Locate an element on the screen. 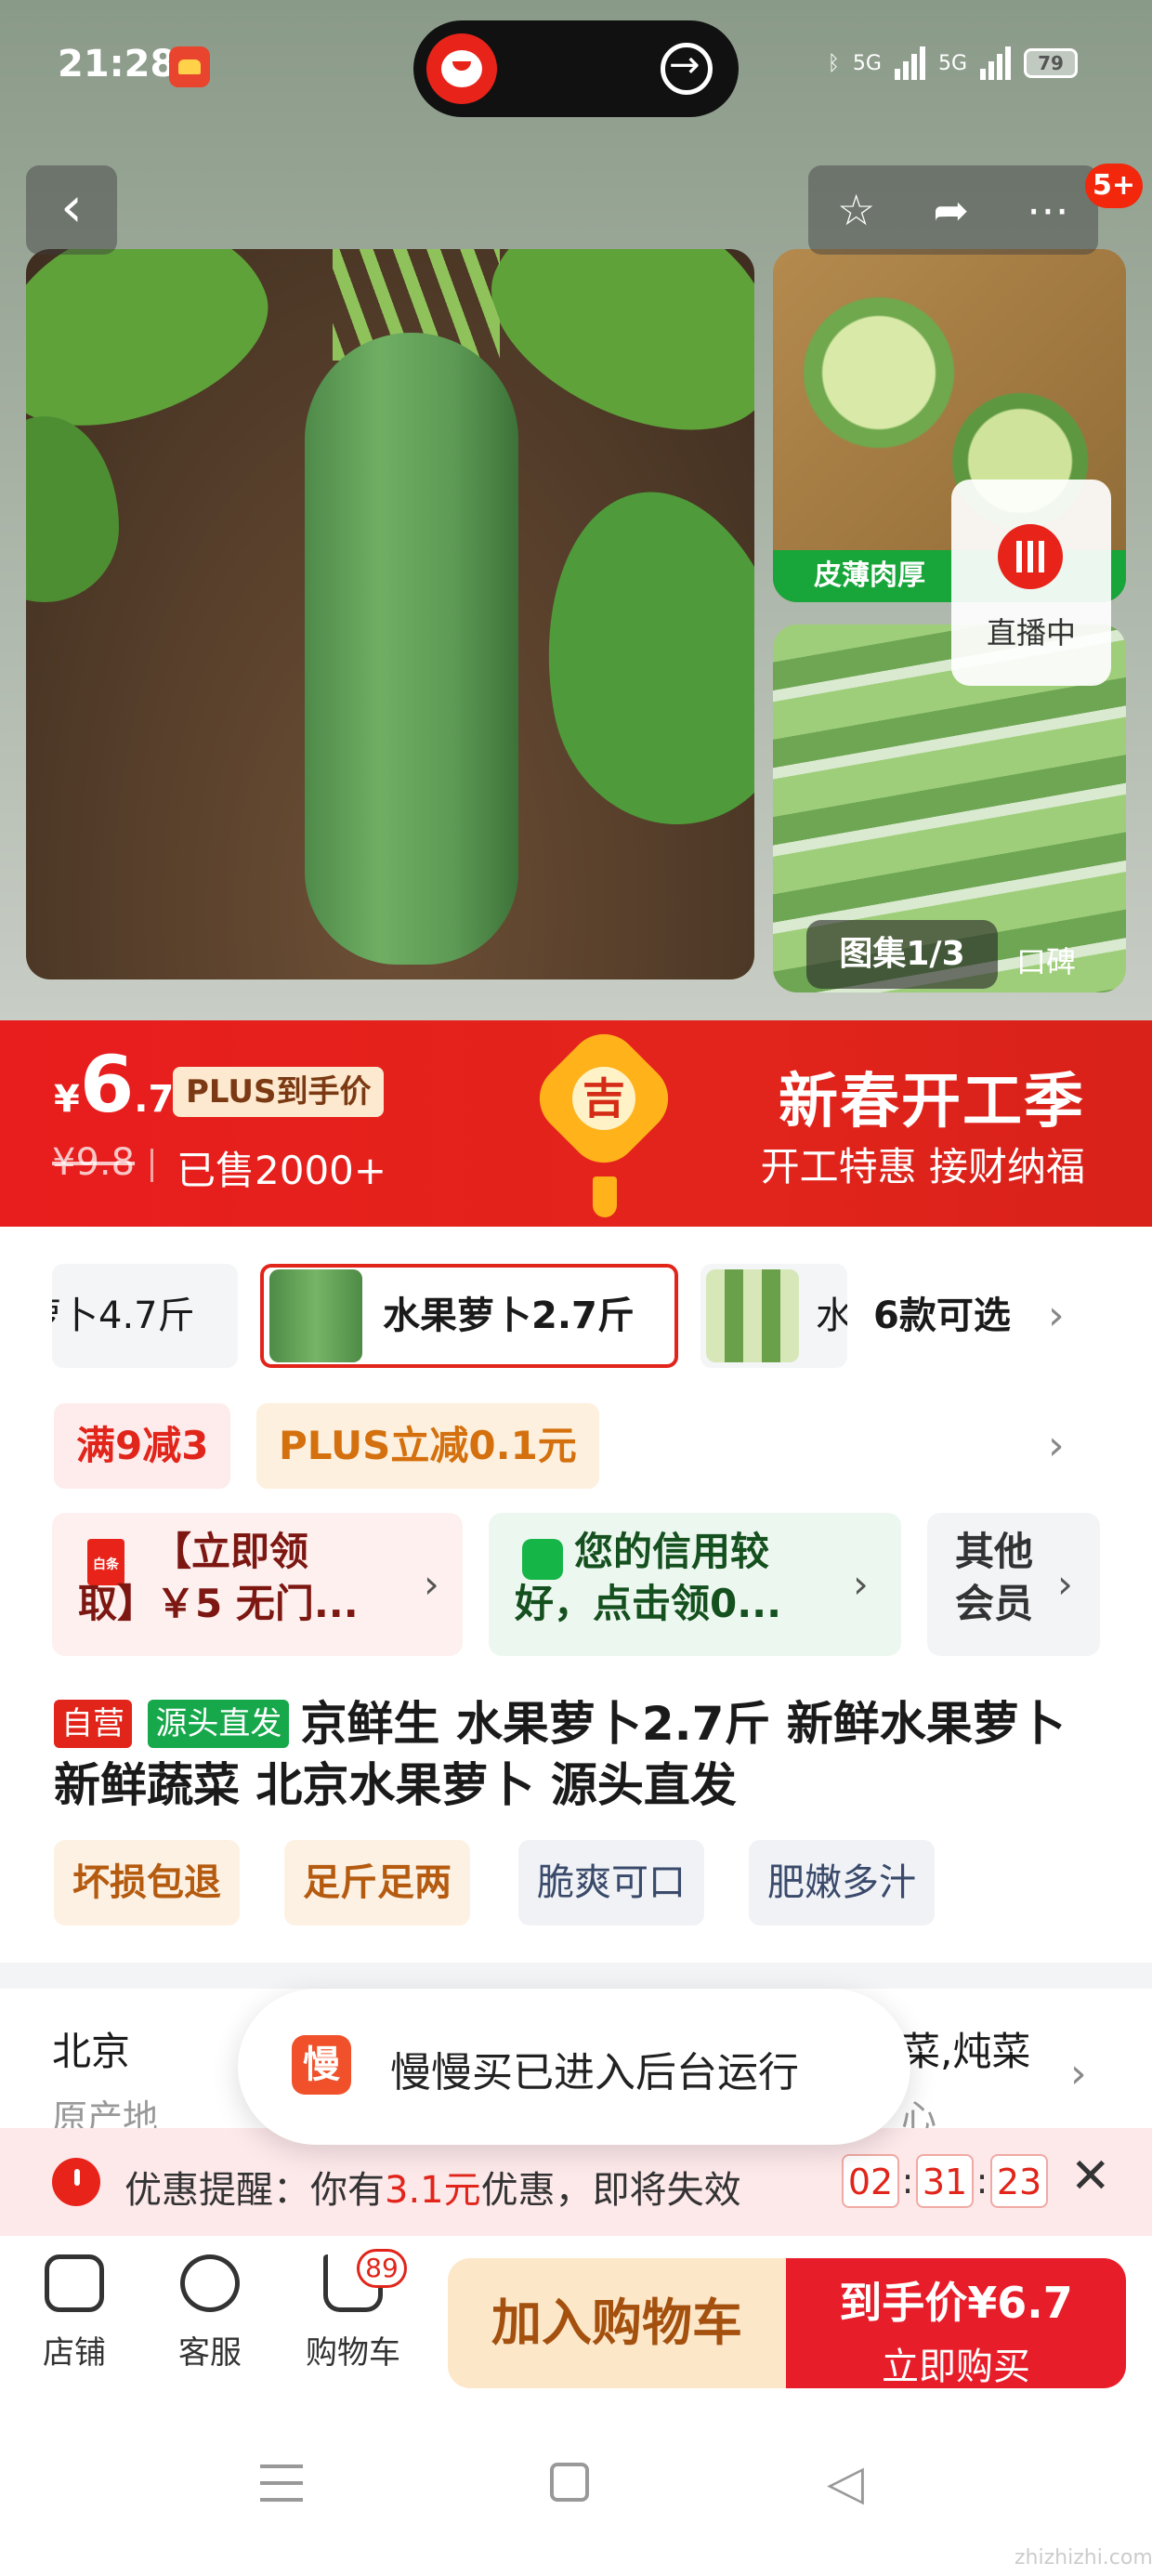 The image size is (1152, 2576). countdown-timer: 02 : 31 : 23 is located at coordinates (945, 2181).